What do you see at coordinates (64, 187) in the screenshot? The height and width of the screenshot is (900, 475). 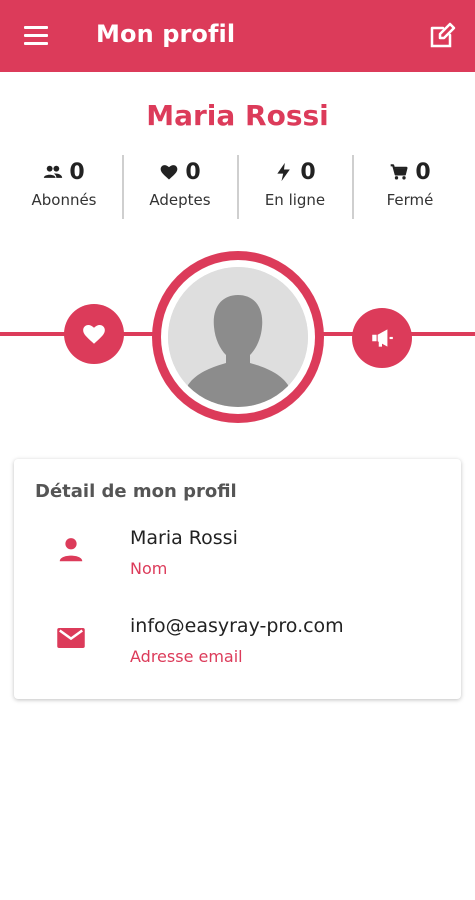 I see `stat-followers: 0 Abonnés` at bounding box center [64, 187].